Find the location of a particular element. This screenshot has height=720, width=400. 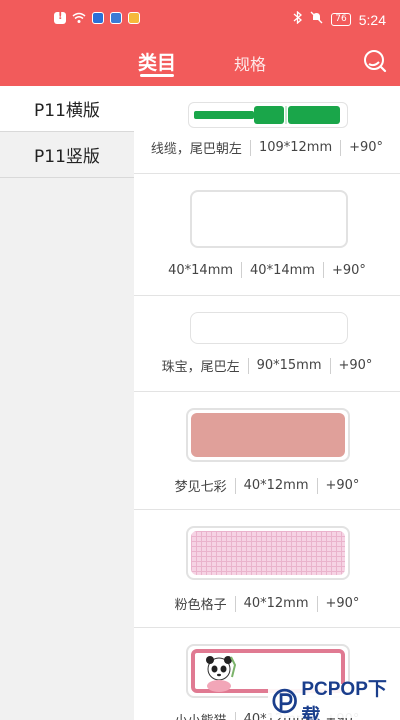

status-icons-left is located at coordinates (97, 17).